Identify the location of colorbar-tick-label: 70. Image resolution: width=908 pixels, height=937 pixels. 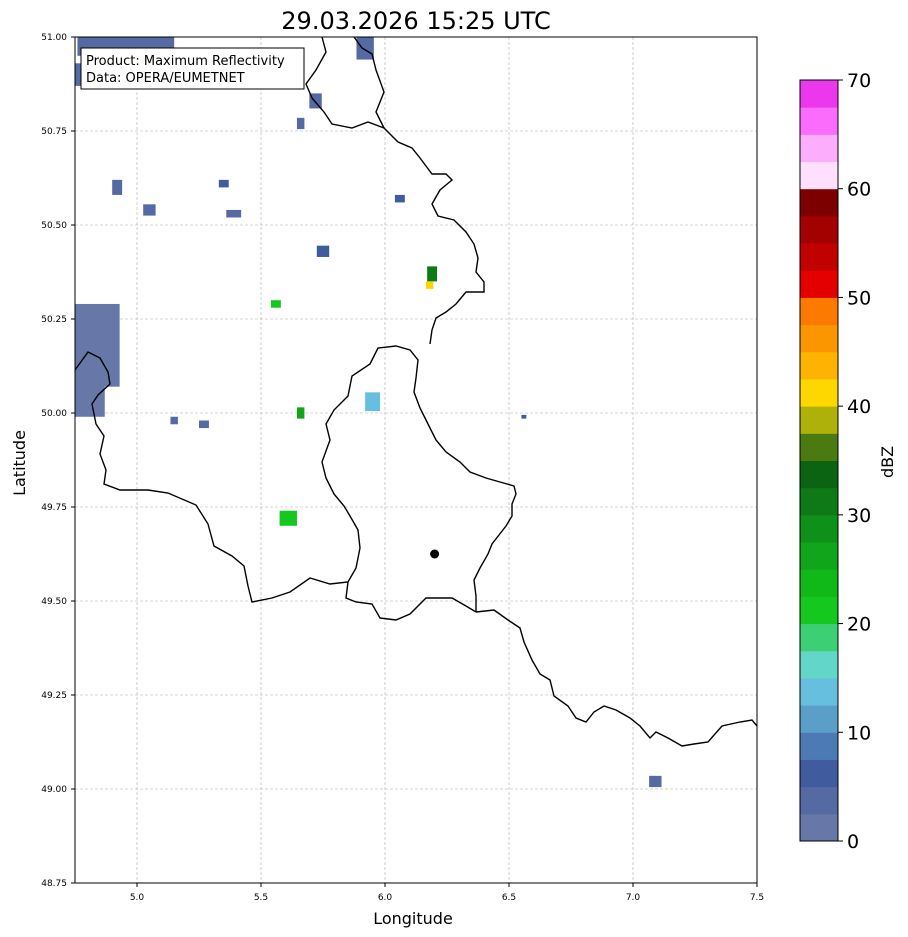
(859, 81).